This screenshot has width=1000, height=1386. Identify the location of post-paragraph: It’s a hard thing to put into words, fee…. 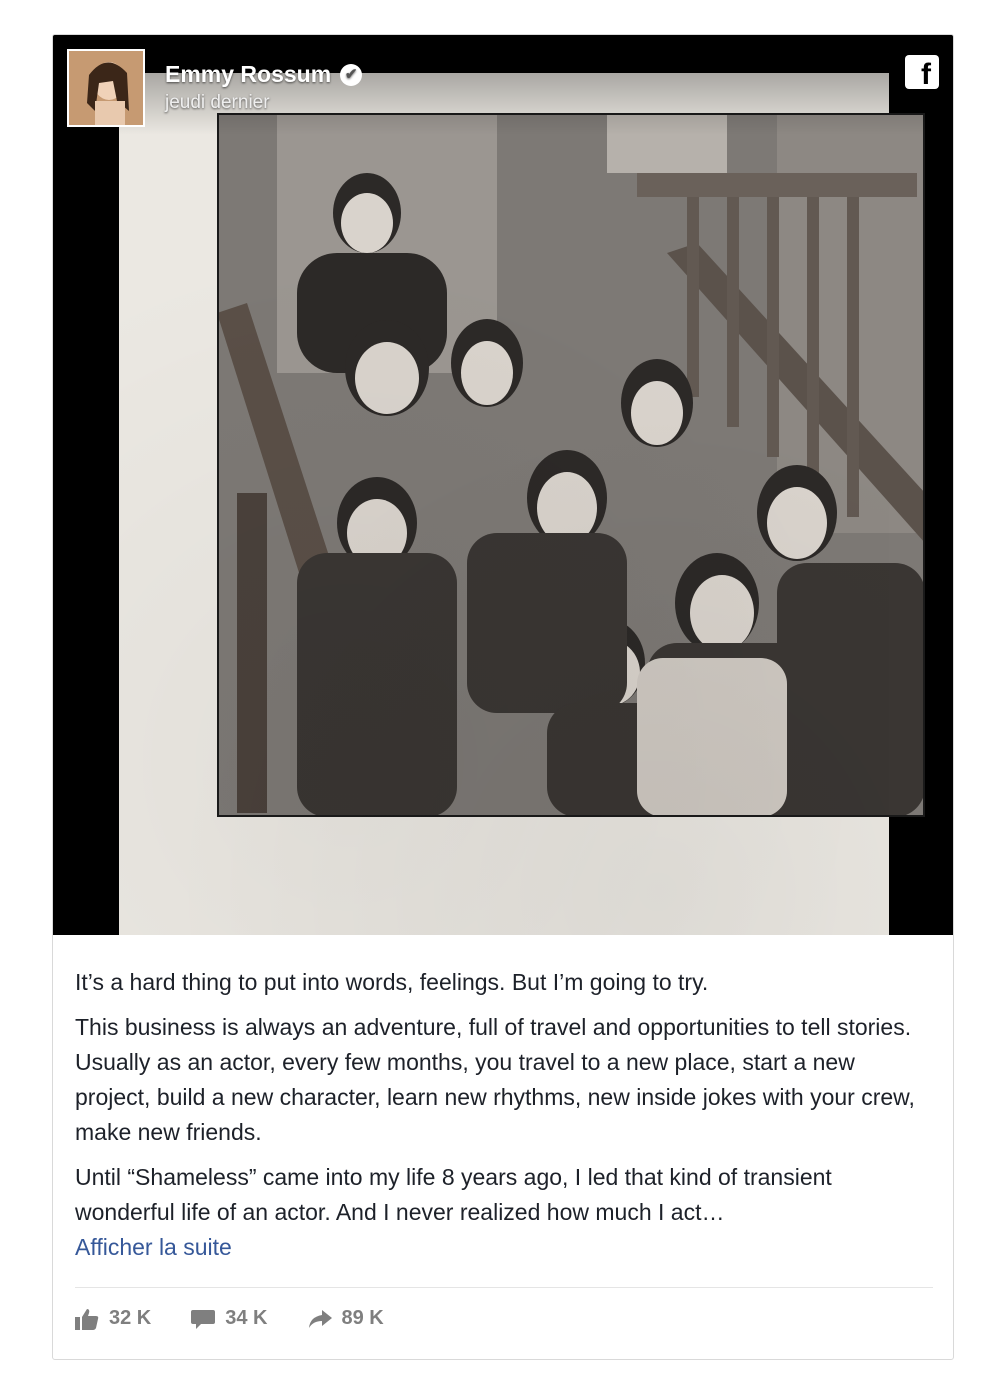
(392, 982).